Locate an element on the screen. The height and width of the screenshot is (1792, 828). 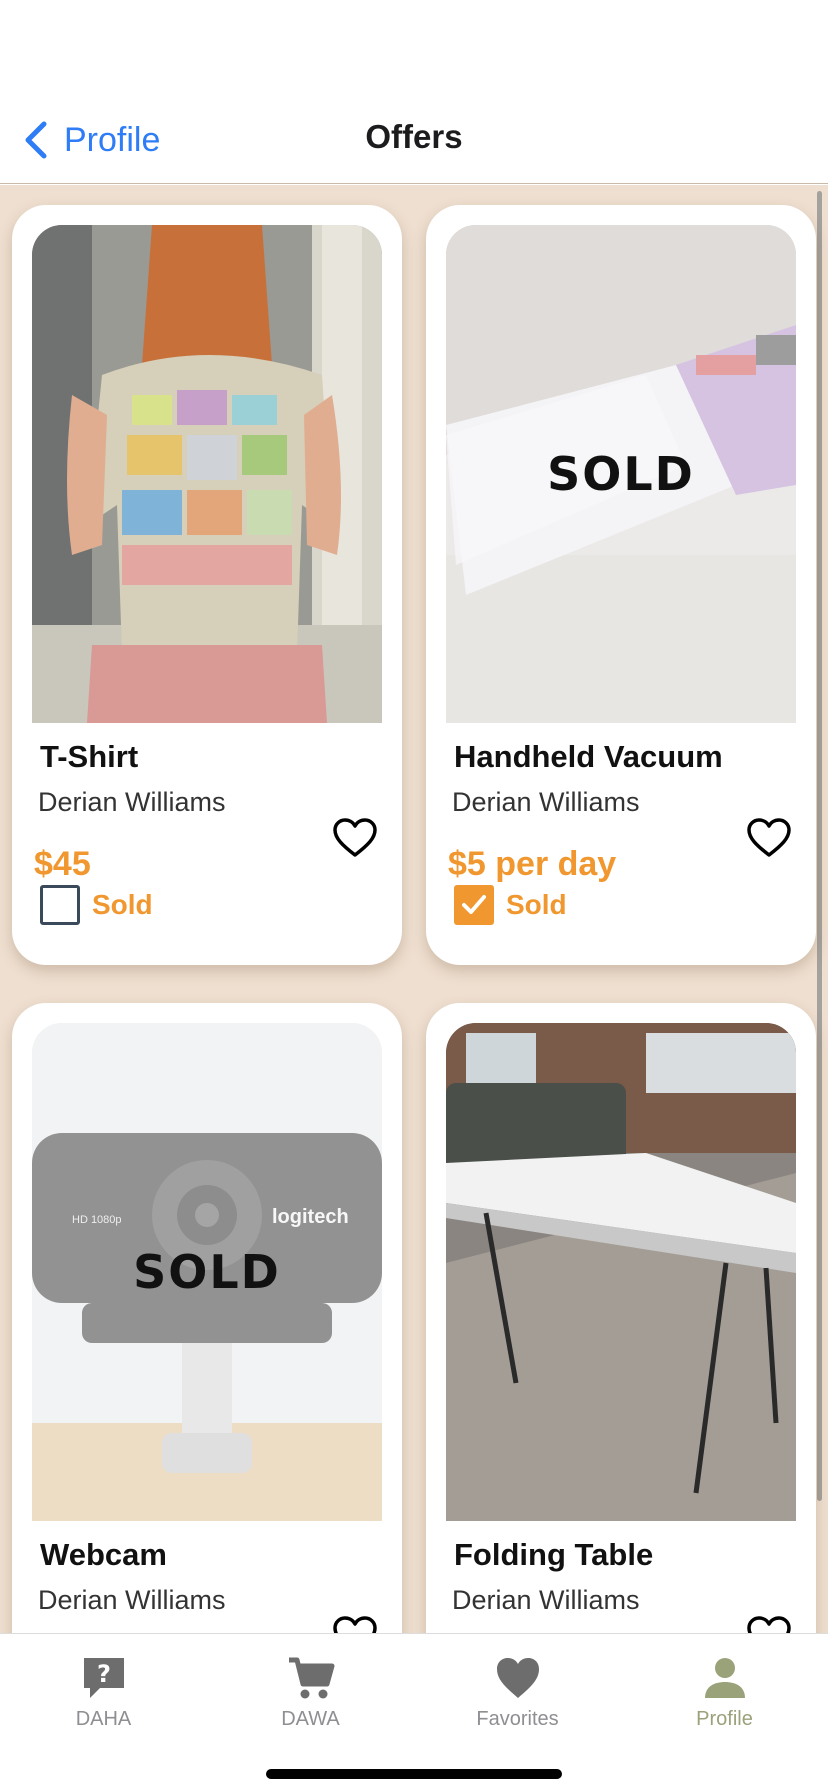
checkmark-icon is located at coordinates (474, 904).